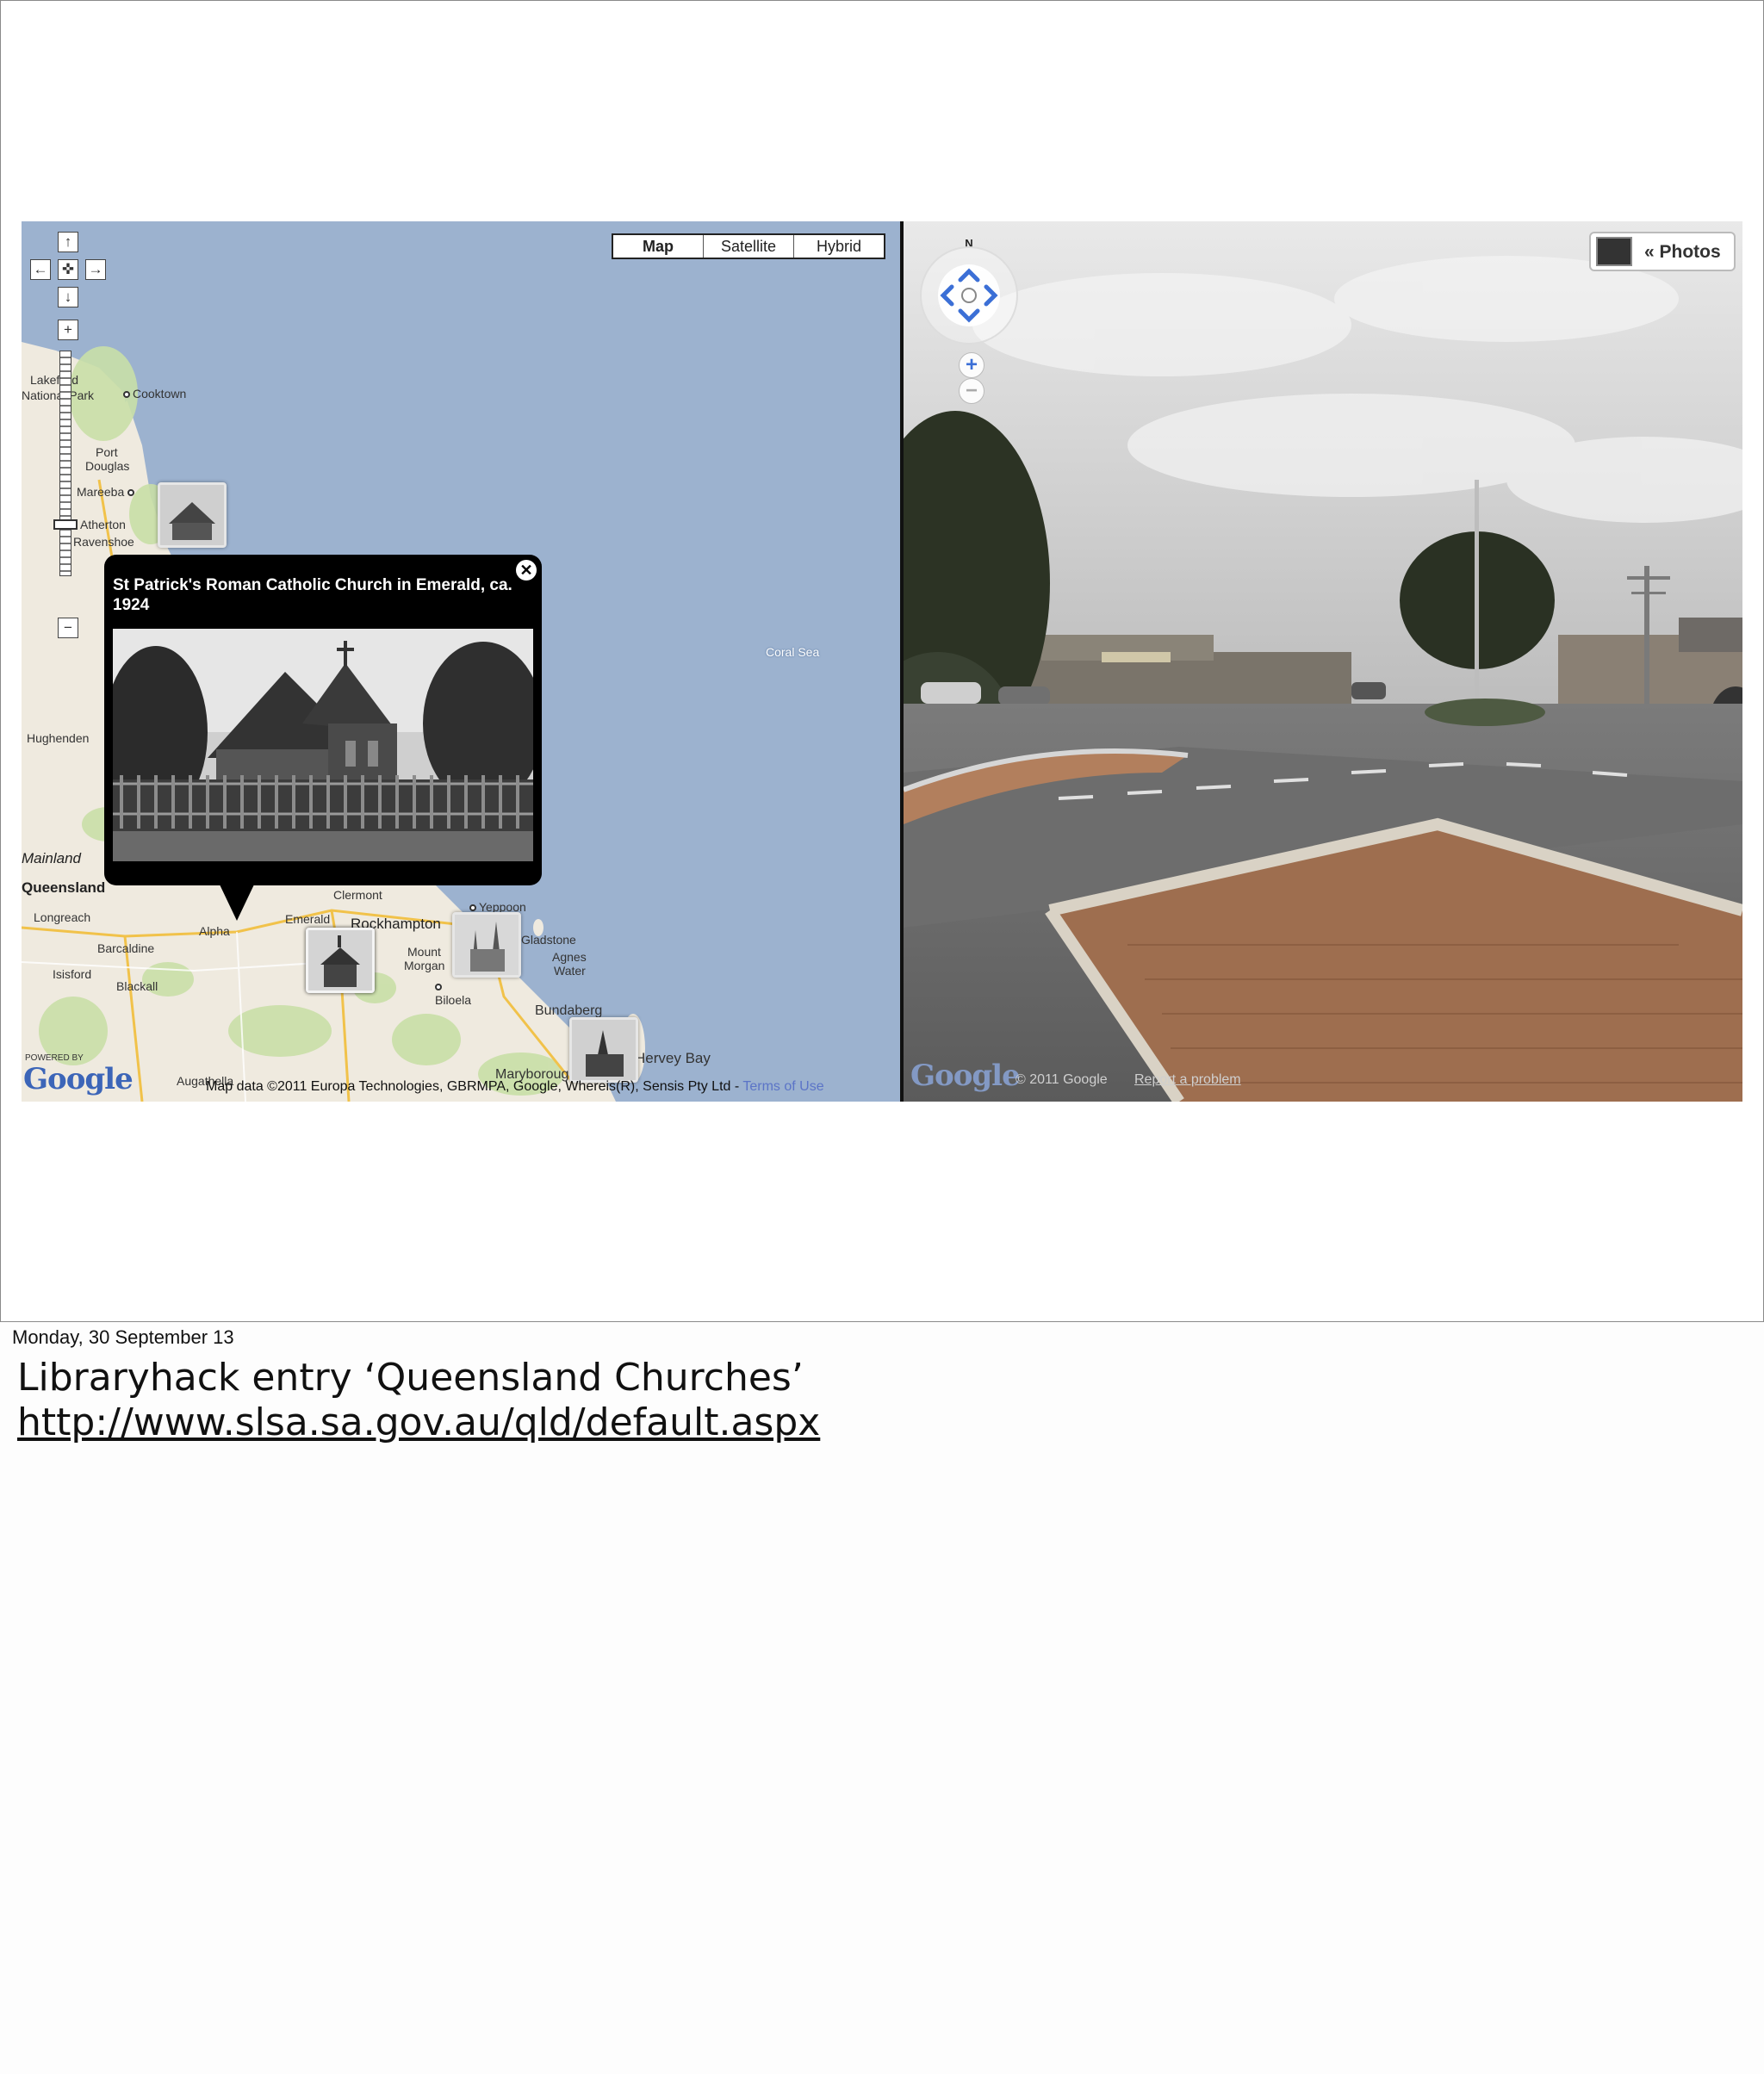 This screenshot has width=1764, height=2074. What do you see at coordinates (103, 542) in the screenshot?
I see `map-label-ravenshoe: Ravenshoe` at bounding box center [103, 542].